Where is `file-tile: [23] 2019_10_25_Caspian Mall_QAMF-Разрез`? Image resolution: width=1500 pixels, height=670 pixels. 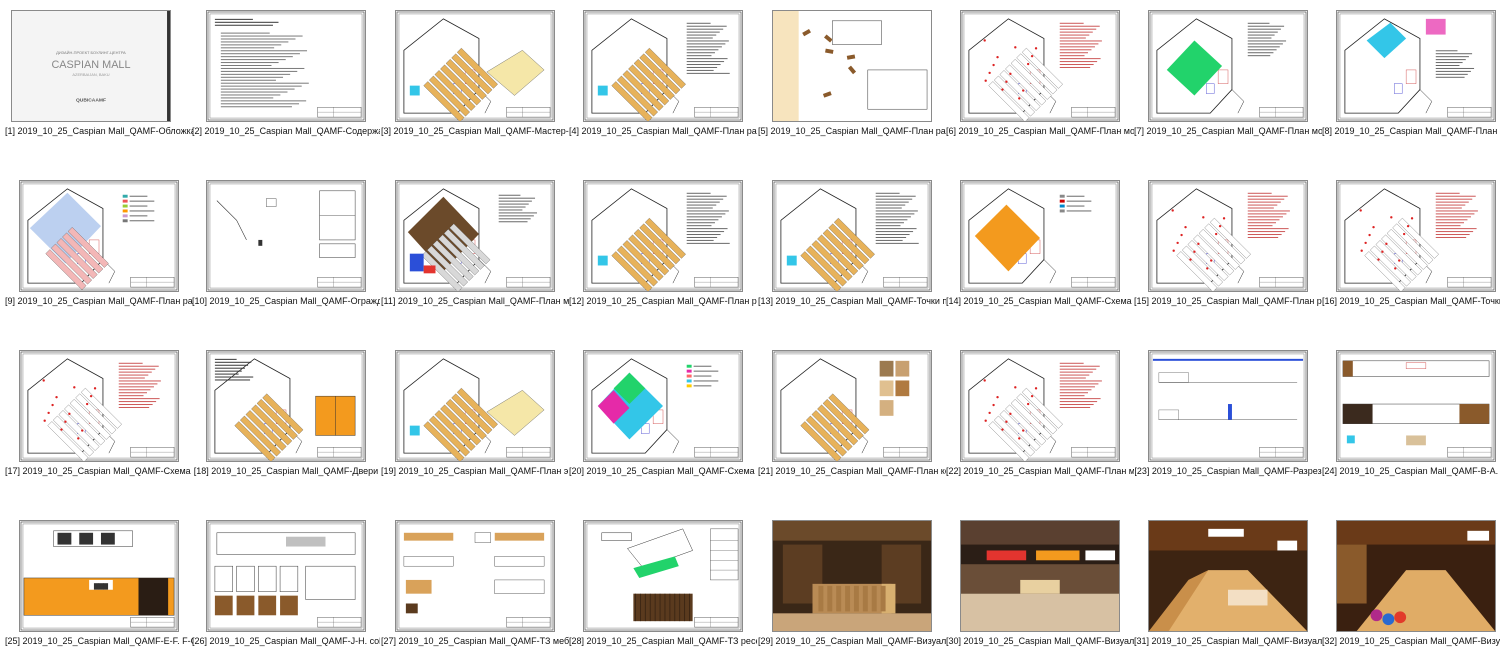
file-tile: [23] 2019_10_25_Caspian Mall_QAMF-Разрез is located at coordinates (1228, 420).